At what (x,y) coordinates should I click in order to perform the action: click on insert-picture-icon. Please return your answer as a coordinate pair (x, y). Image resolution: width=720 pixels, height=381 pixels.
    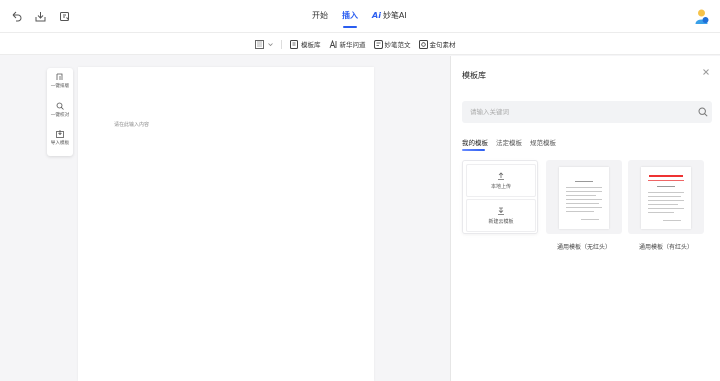
    Looking at the image, I should click on (259, 44).